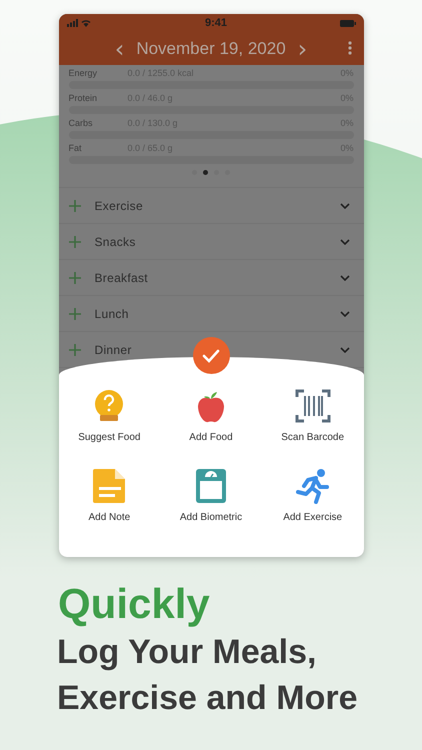 Image resolution: width=422 pixels, height=750 pixels. I want to click on barcode-scan-icon, so click(312, 406).